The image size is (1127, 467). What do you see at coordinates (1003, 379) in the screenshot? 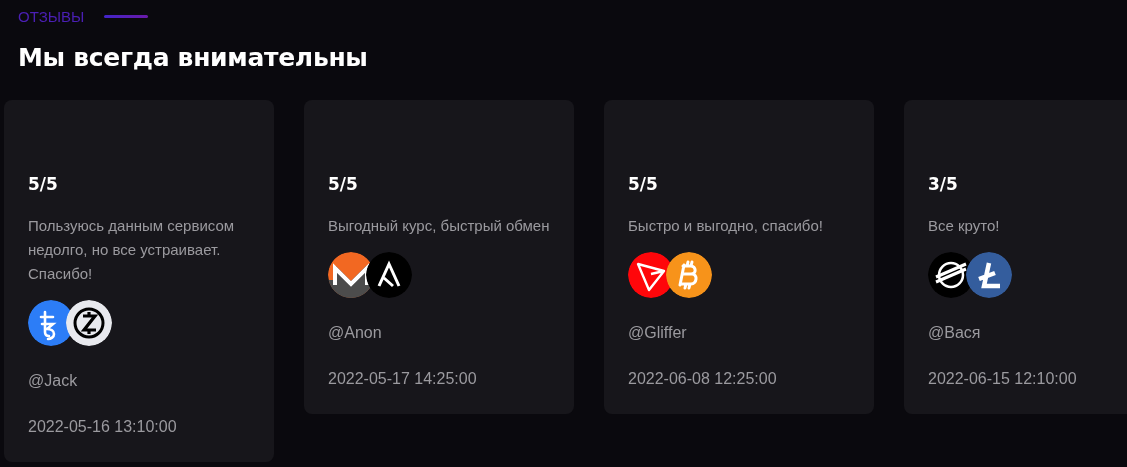
I see `review-date: 2022-06-15 12:10:00` at bounding box center [1003, 379].